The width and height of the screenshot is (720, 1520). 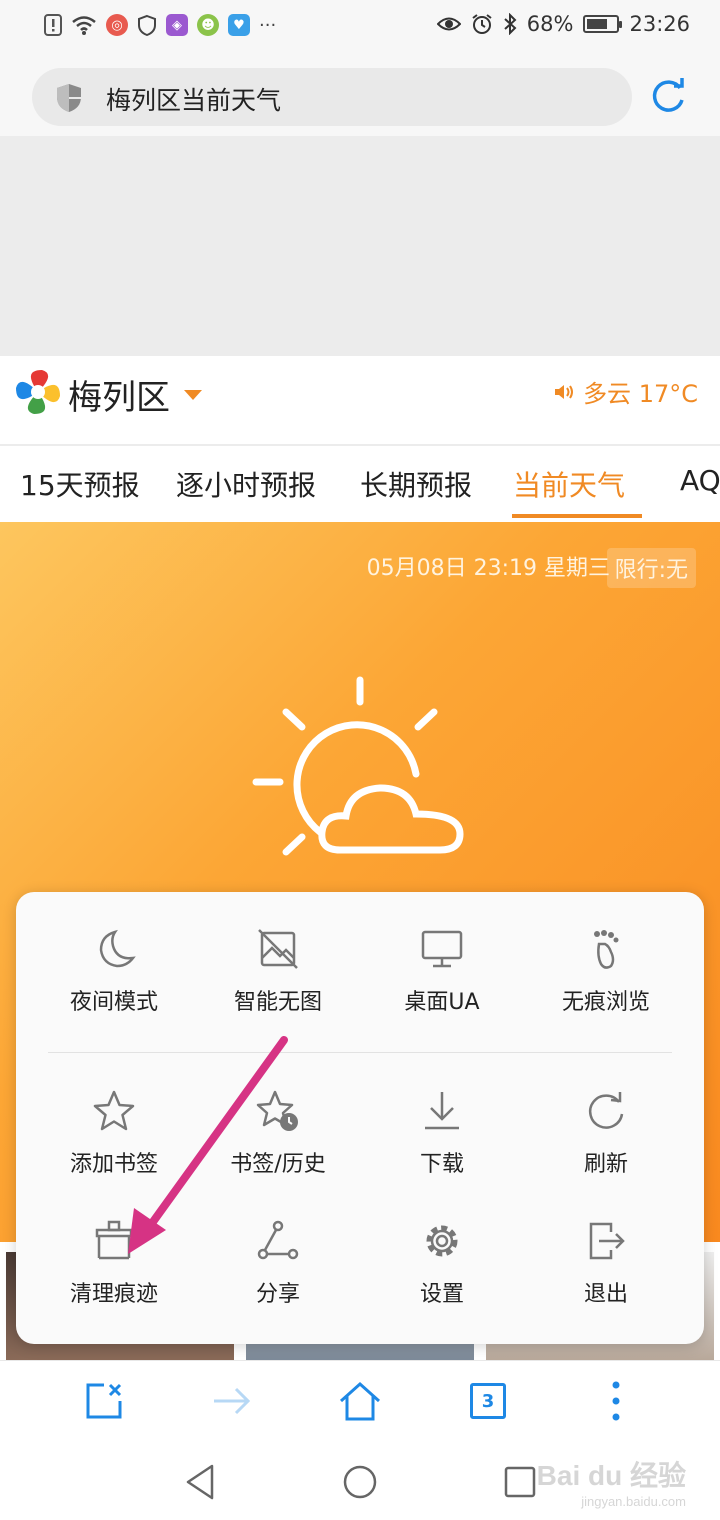 I want to click on forward-icon, so click(x=232, y=1401).